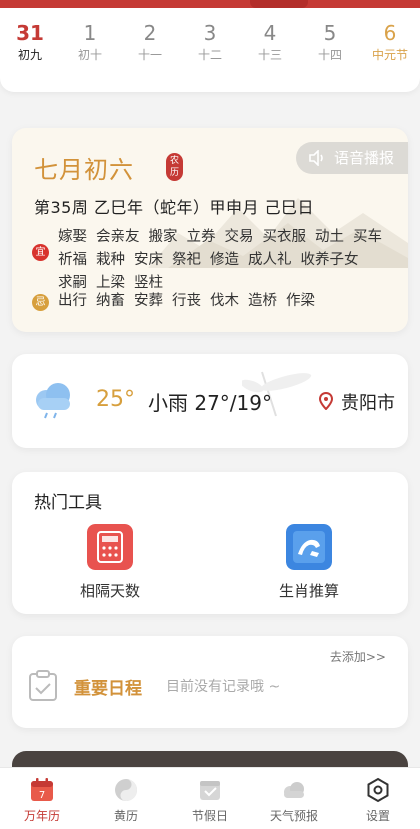 This screenshot has height=829, width=420. Describe the element at coordinates (210, 790) in the screenshot. I see `holiday-calendar-icon` at that location.